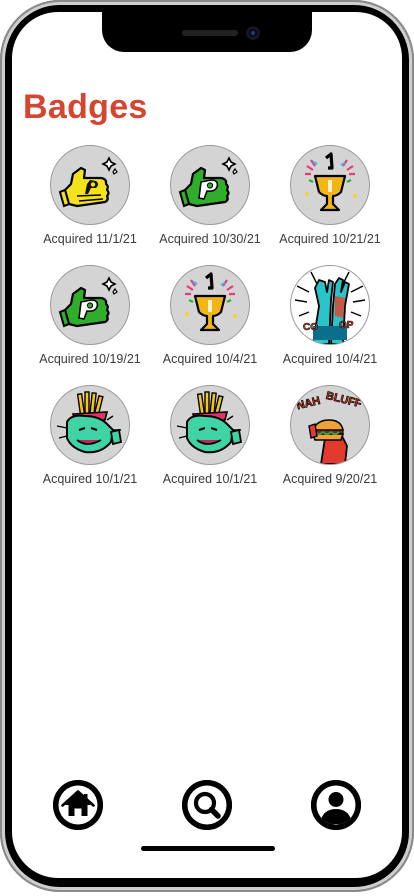  I want to click on badge-caption: Acquired 10/30/21, so click(210, 239).